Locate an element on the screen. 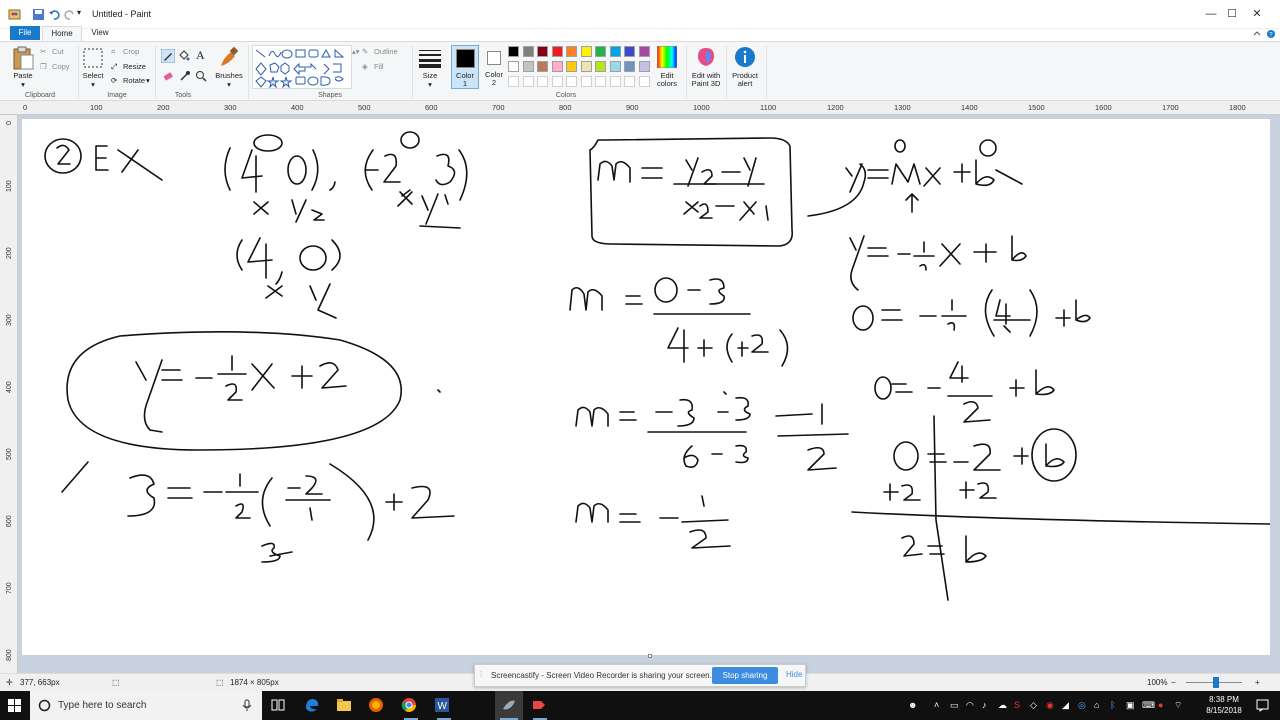 The width and height of the screenshot is (1280, 720). taskbar-search-box: Type here to search is located at coordinates (146, 705).